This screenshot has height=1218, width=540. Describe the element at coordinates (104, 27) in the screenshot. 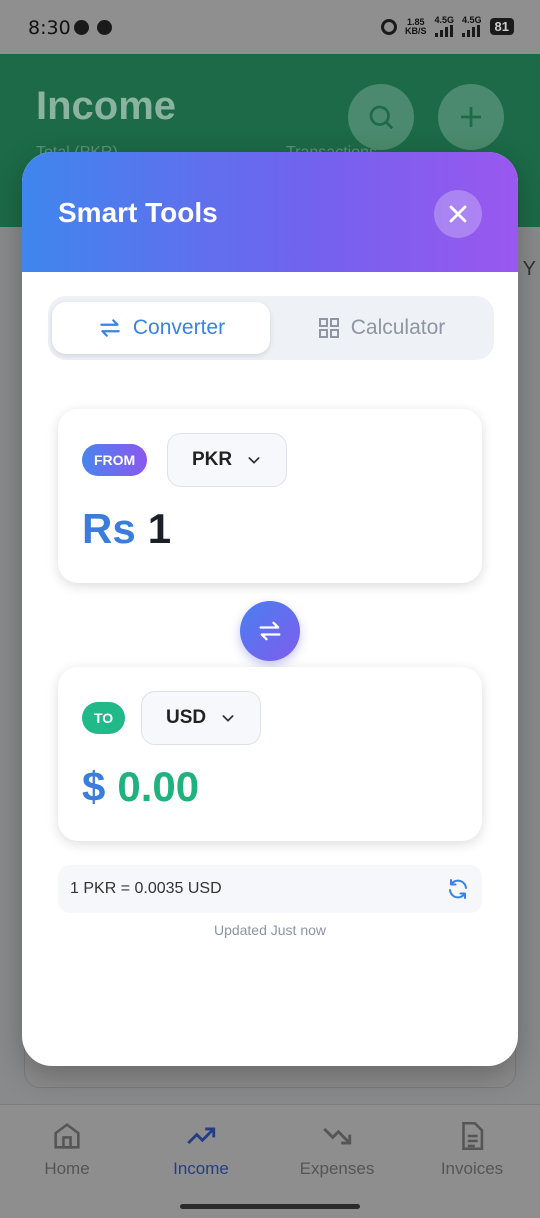

I see `chat-bubble-icon` at that location.